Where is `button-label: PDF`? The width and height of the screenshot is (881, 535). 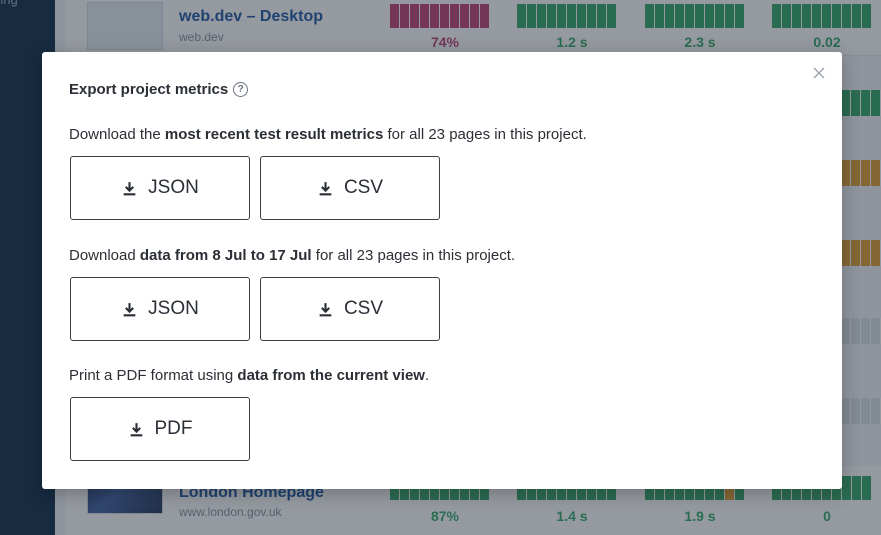
button-label: PDF is located at coordinates (173, 428).